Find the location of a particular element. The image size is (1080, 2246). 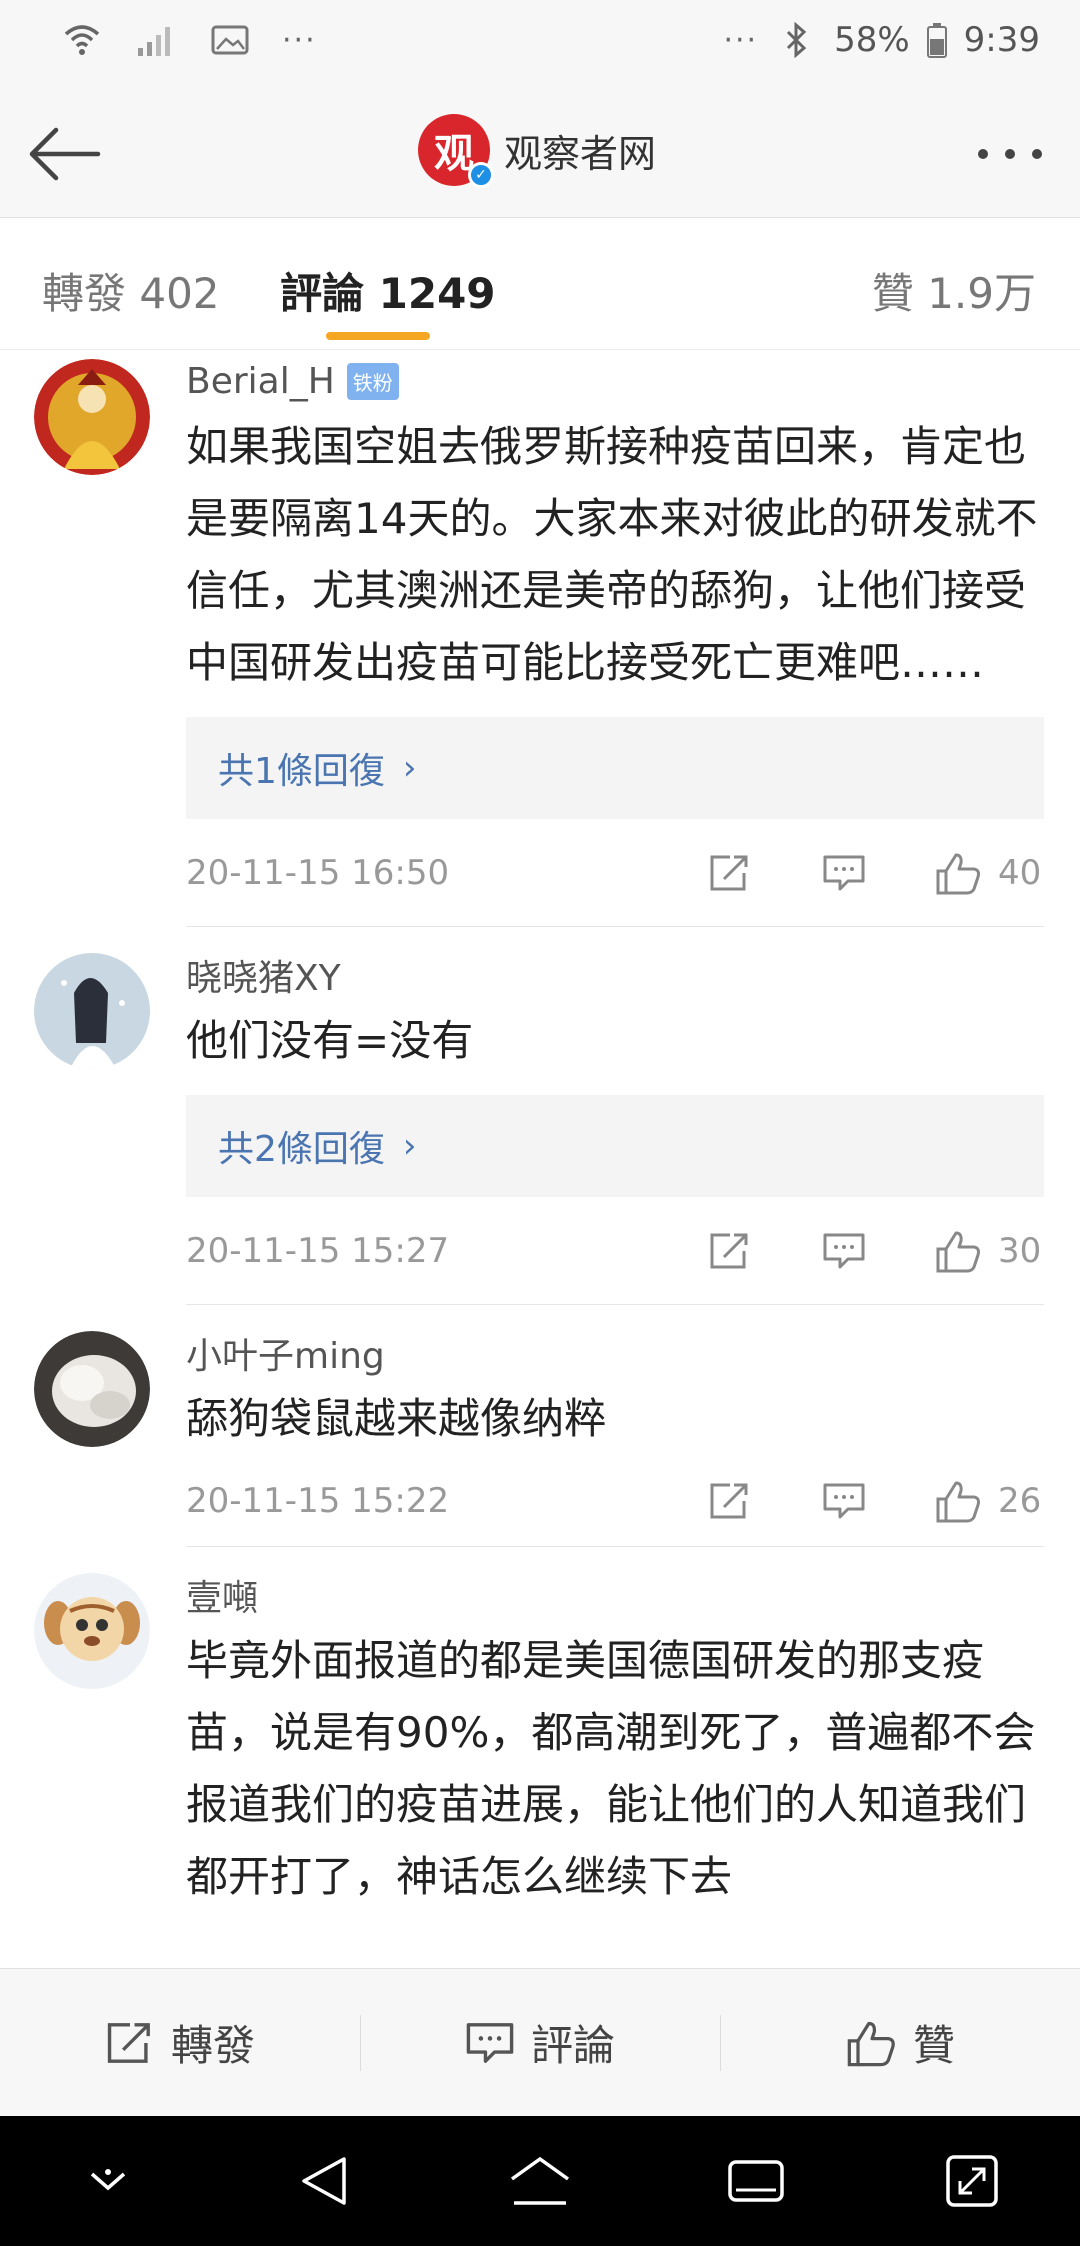

repost-label: 轉發 is located at coordinates (212, 2045).